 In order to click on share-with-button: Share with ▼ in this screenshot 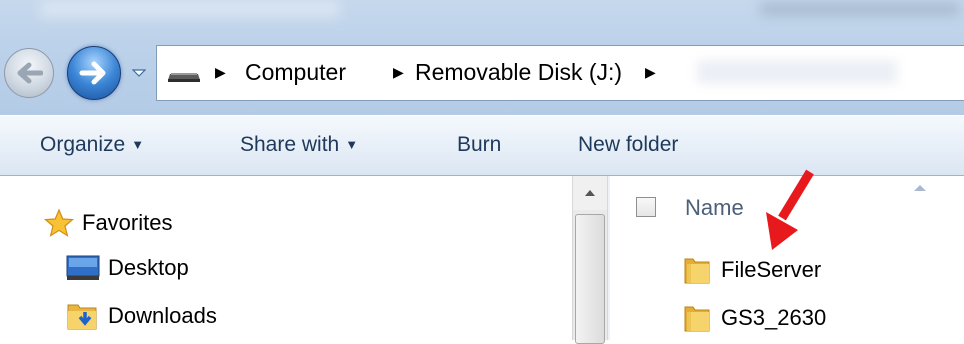, I will do `click(299, 145)`.